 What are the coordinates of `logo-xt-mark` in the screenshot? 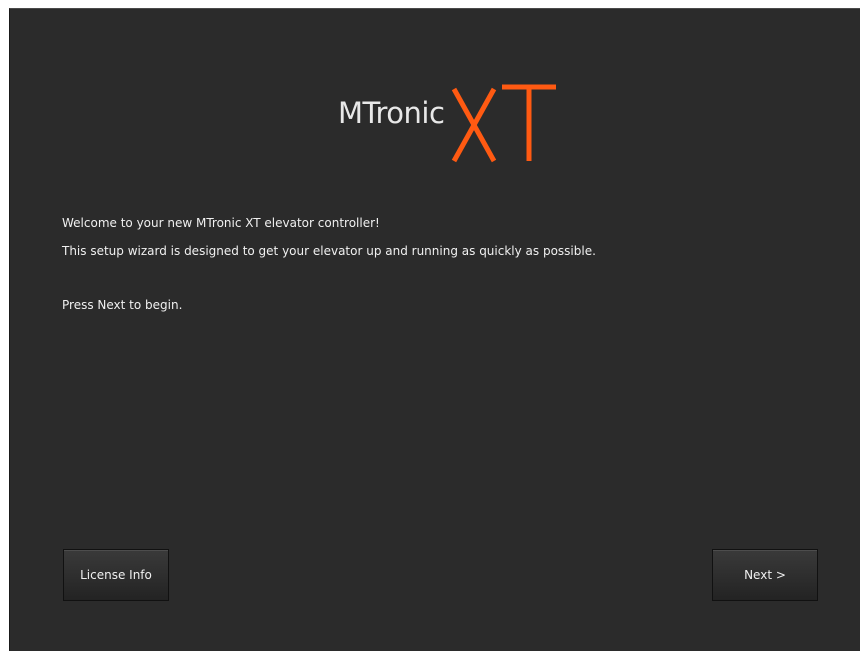 It's located at (503, 123).